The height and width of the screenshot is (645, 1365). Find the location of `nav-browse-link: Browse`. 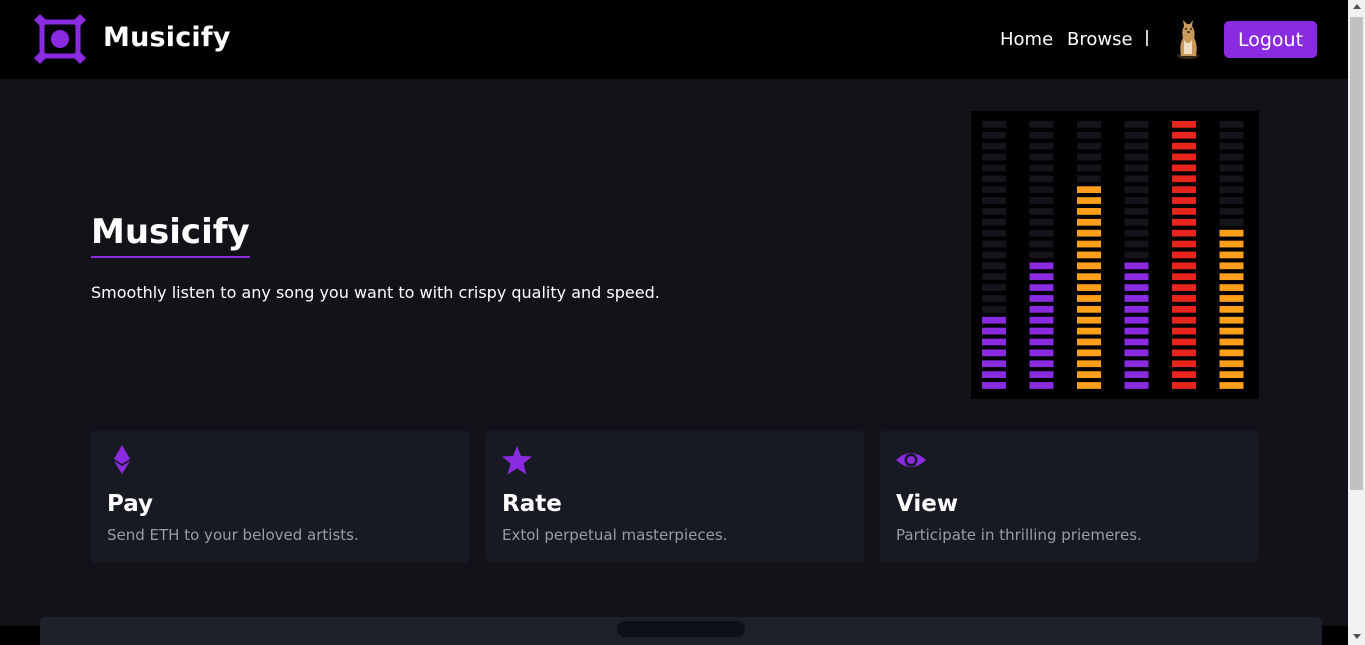

nav-browse-link: Browse is located at coordinates (1100, 39).